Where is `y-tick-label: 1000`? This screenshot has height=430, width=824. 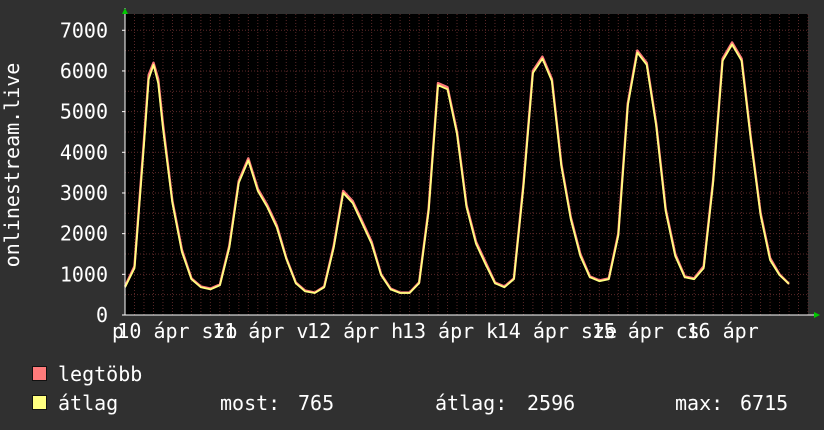 y-tick-label: 1000 is located at coordinates (84, 274).